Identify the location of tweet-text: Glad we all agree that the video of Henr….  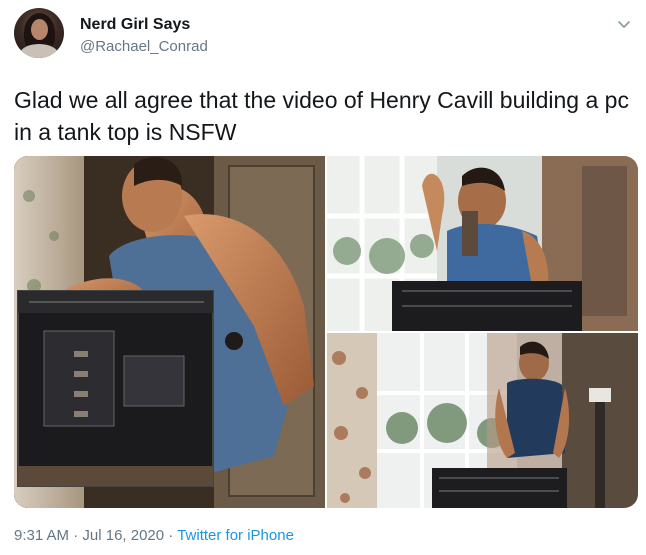
(321, 116).